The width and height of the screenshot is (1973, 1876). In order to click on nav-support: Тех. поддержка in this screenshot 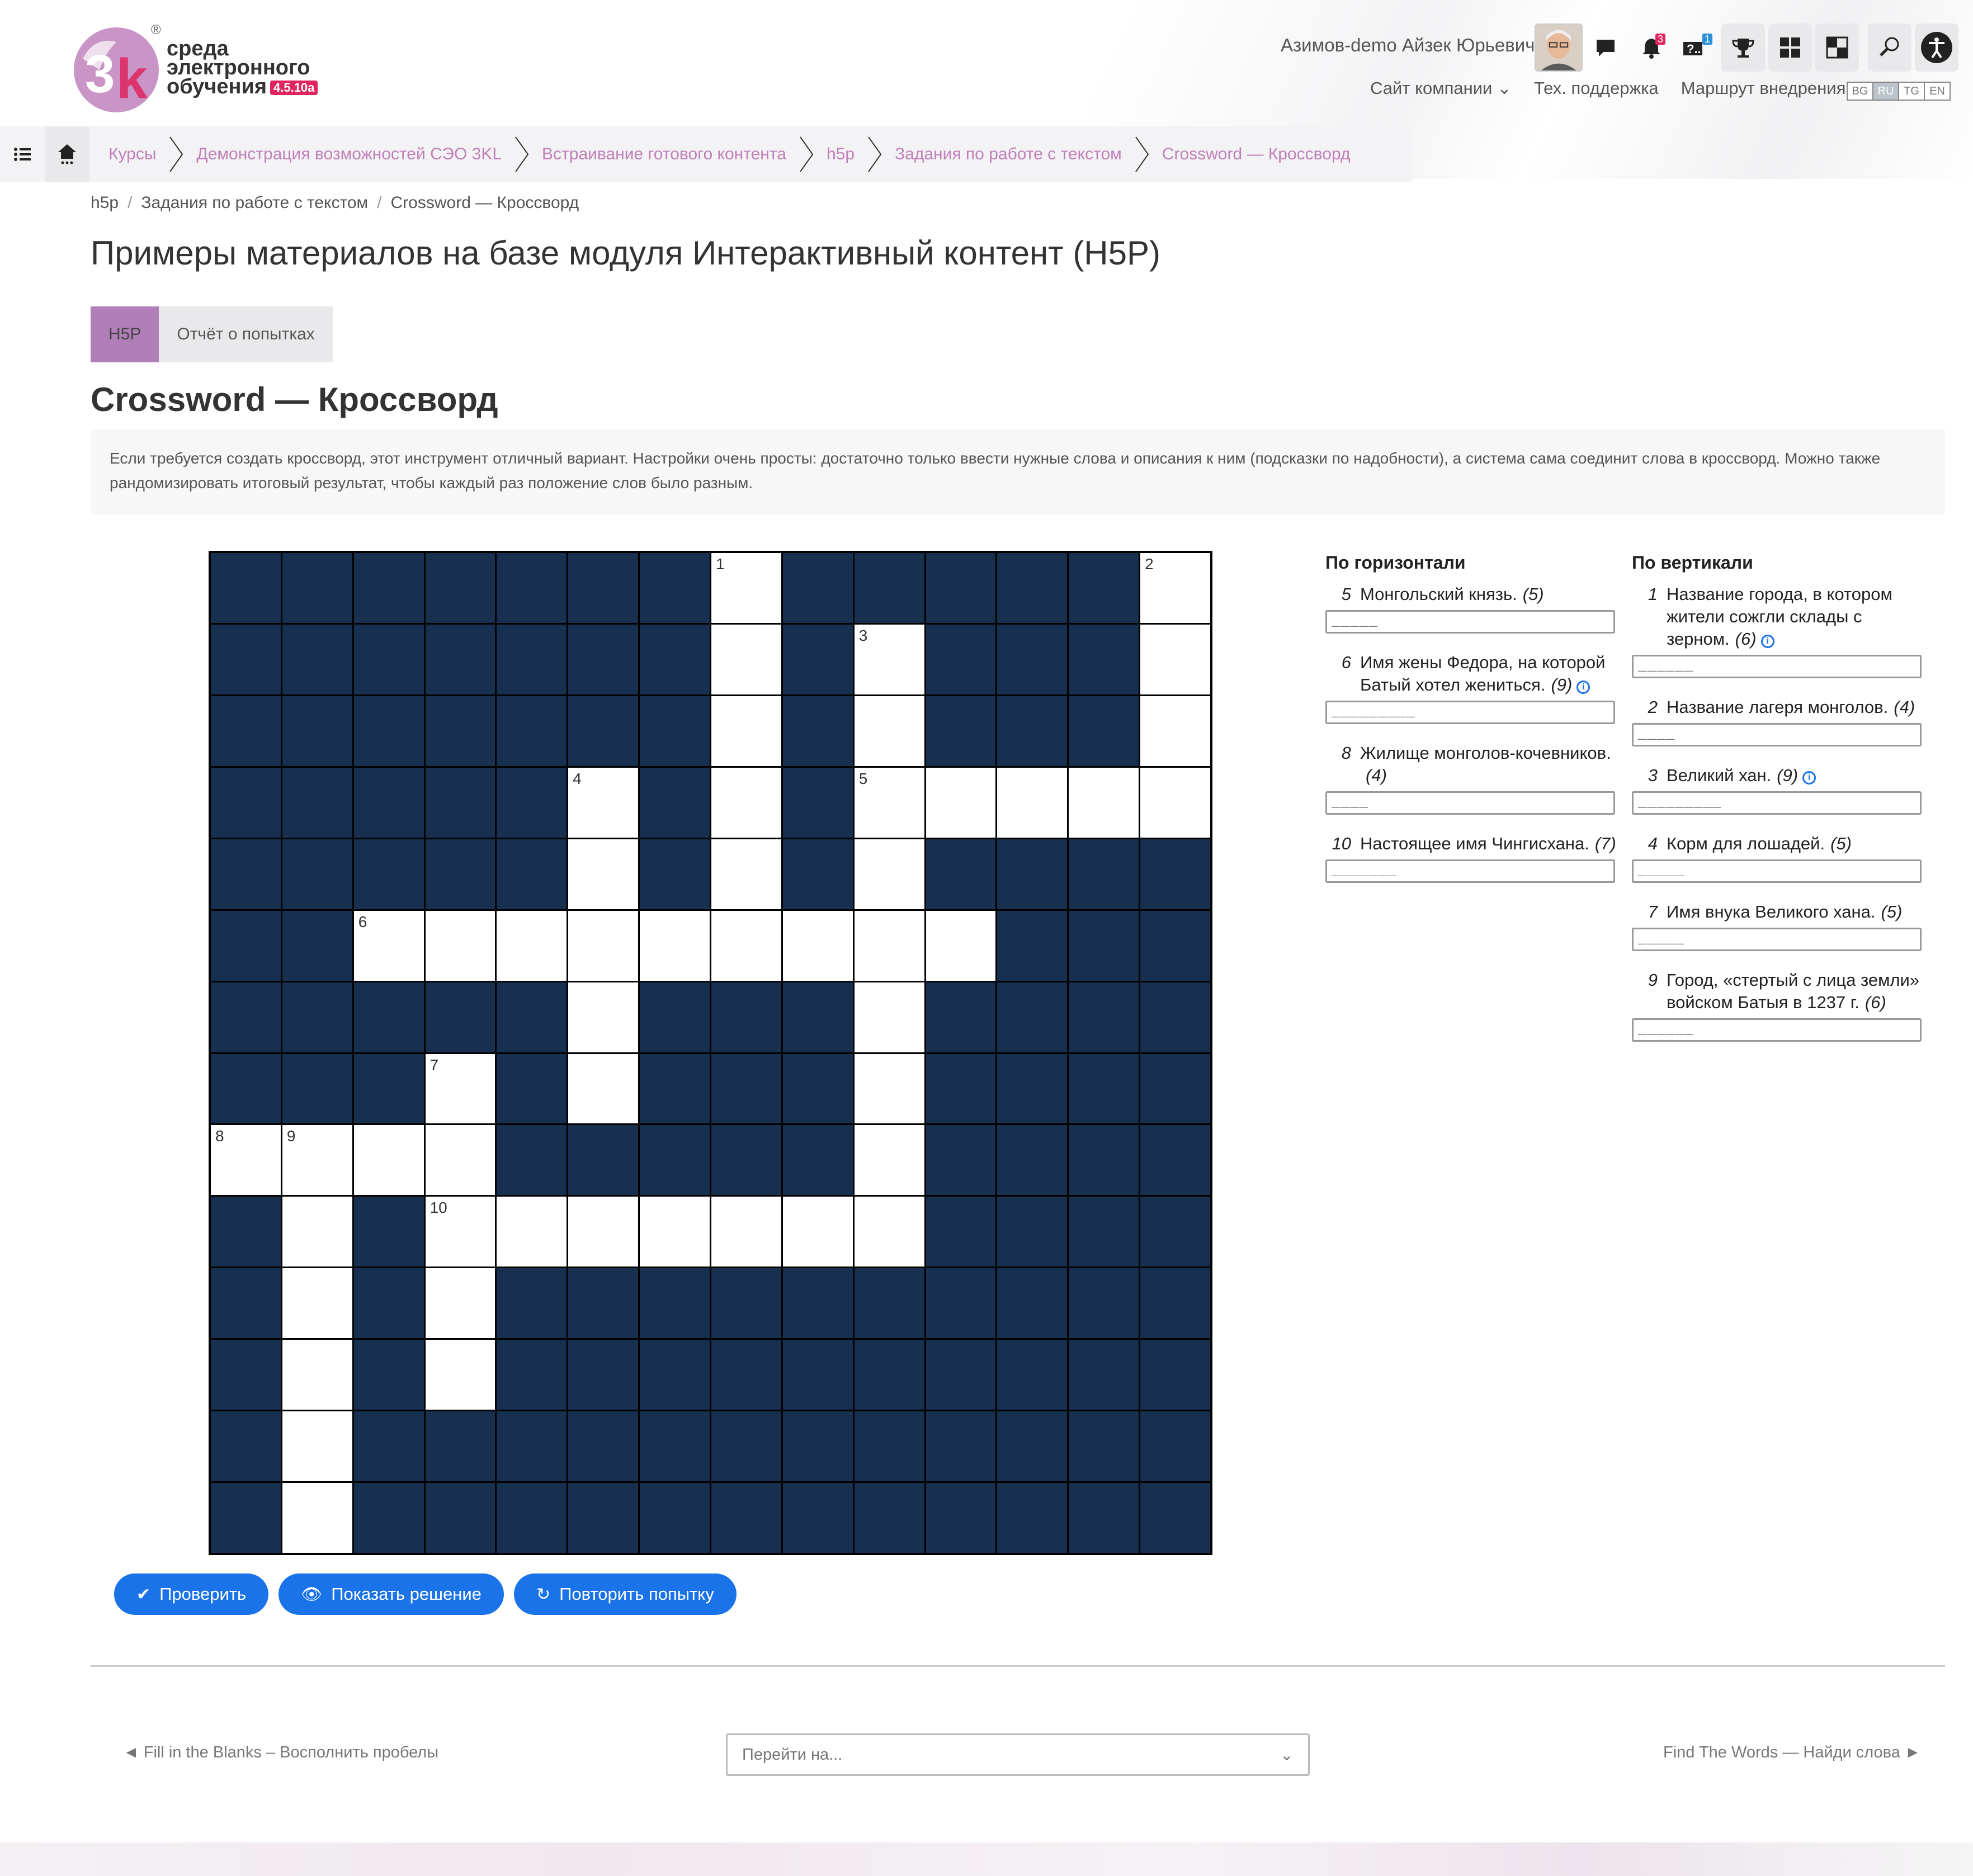, I will do `click(1596, 88)`.